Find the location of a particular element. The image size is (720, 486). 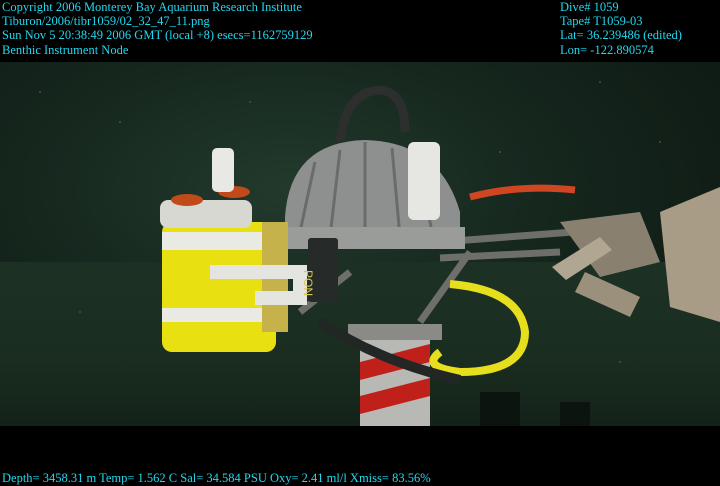

pon-label: PON is located at coordinates (308, 283).